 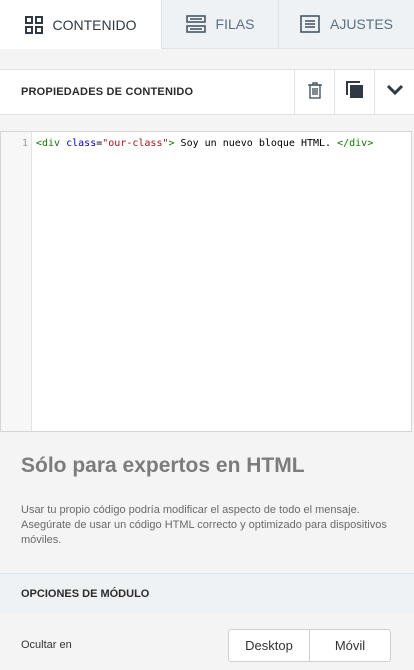 I want to click on code-open-tag: <div, so click(x=48, y=143).